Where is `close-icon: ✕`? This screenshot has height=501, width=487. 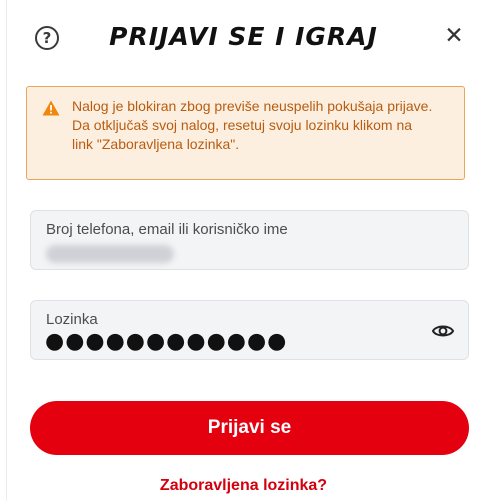
close-icon: ✕ is located at coordinates (454, 36).